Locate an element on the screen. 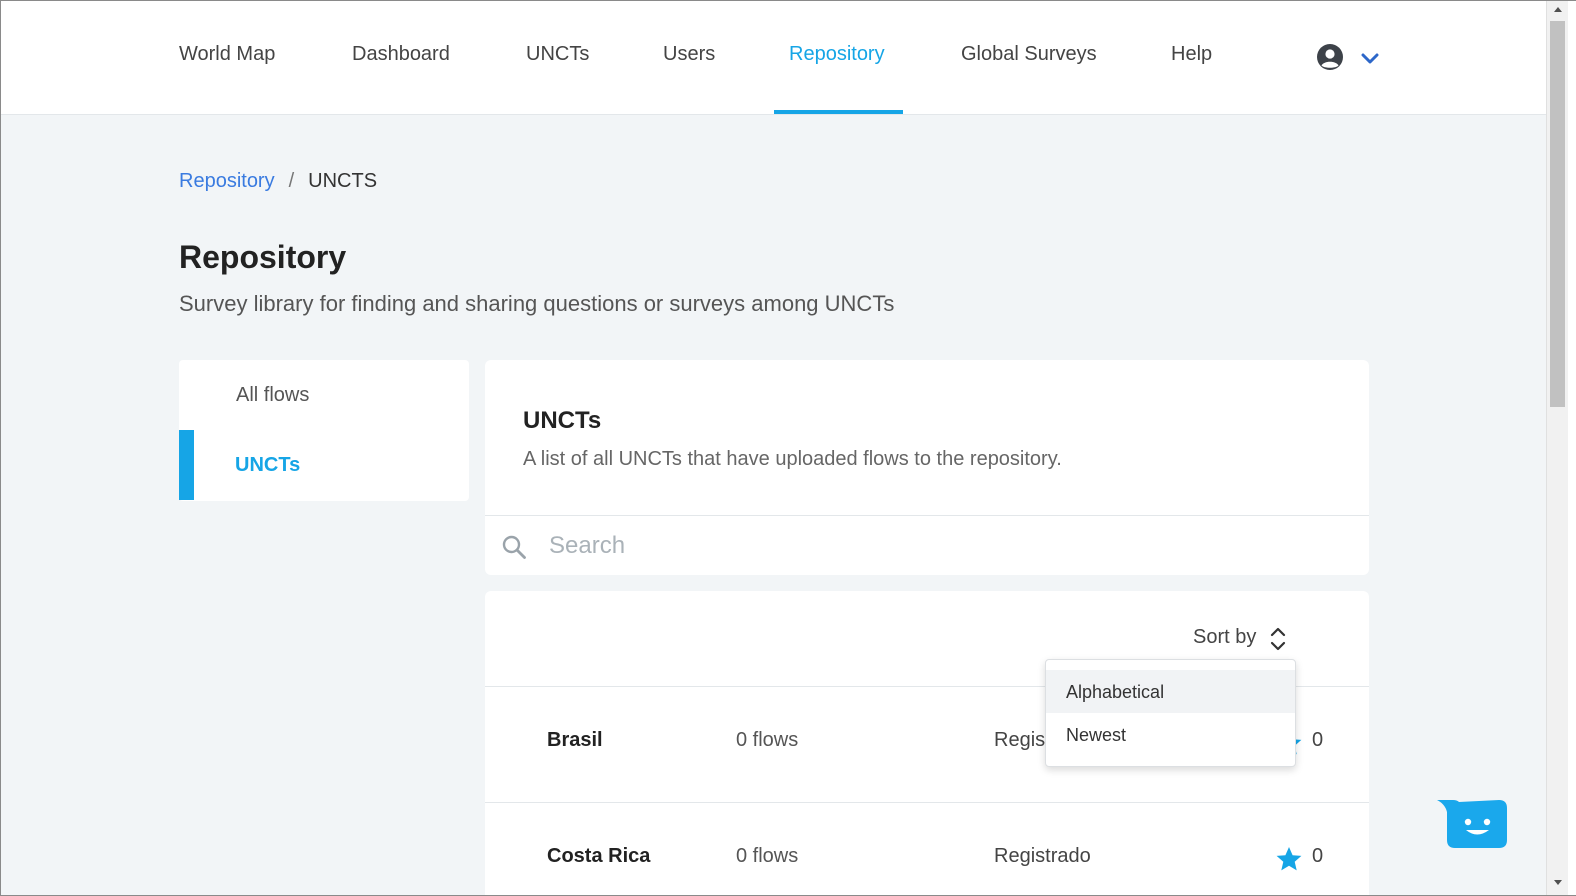 This screenshot has height=896, width=1576. search-bar is located at coordinates (927, 545).